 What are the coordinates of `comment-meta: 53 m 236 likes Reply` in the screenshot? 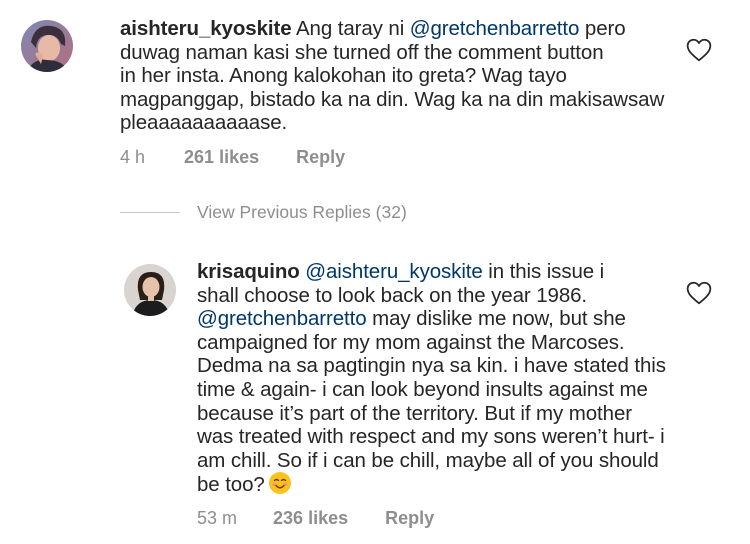 It's located at (315, 518).